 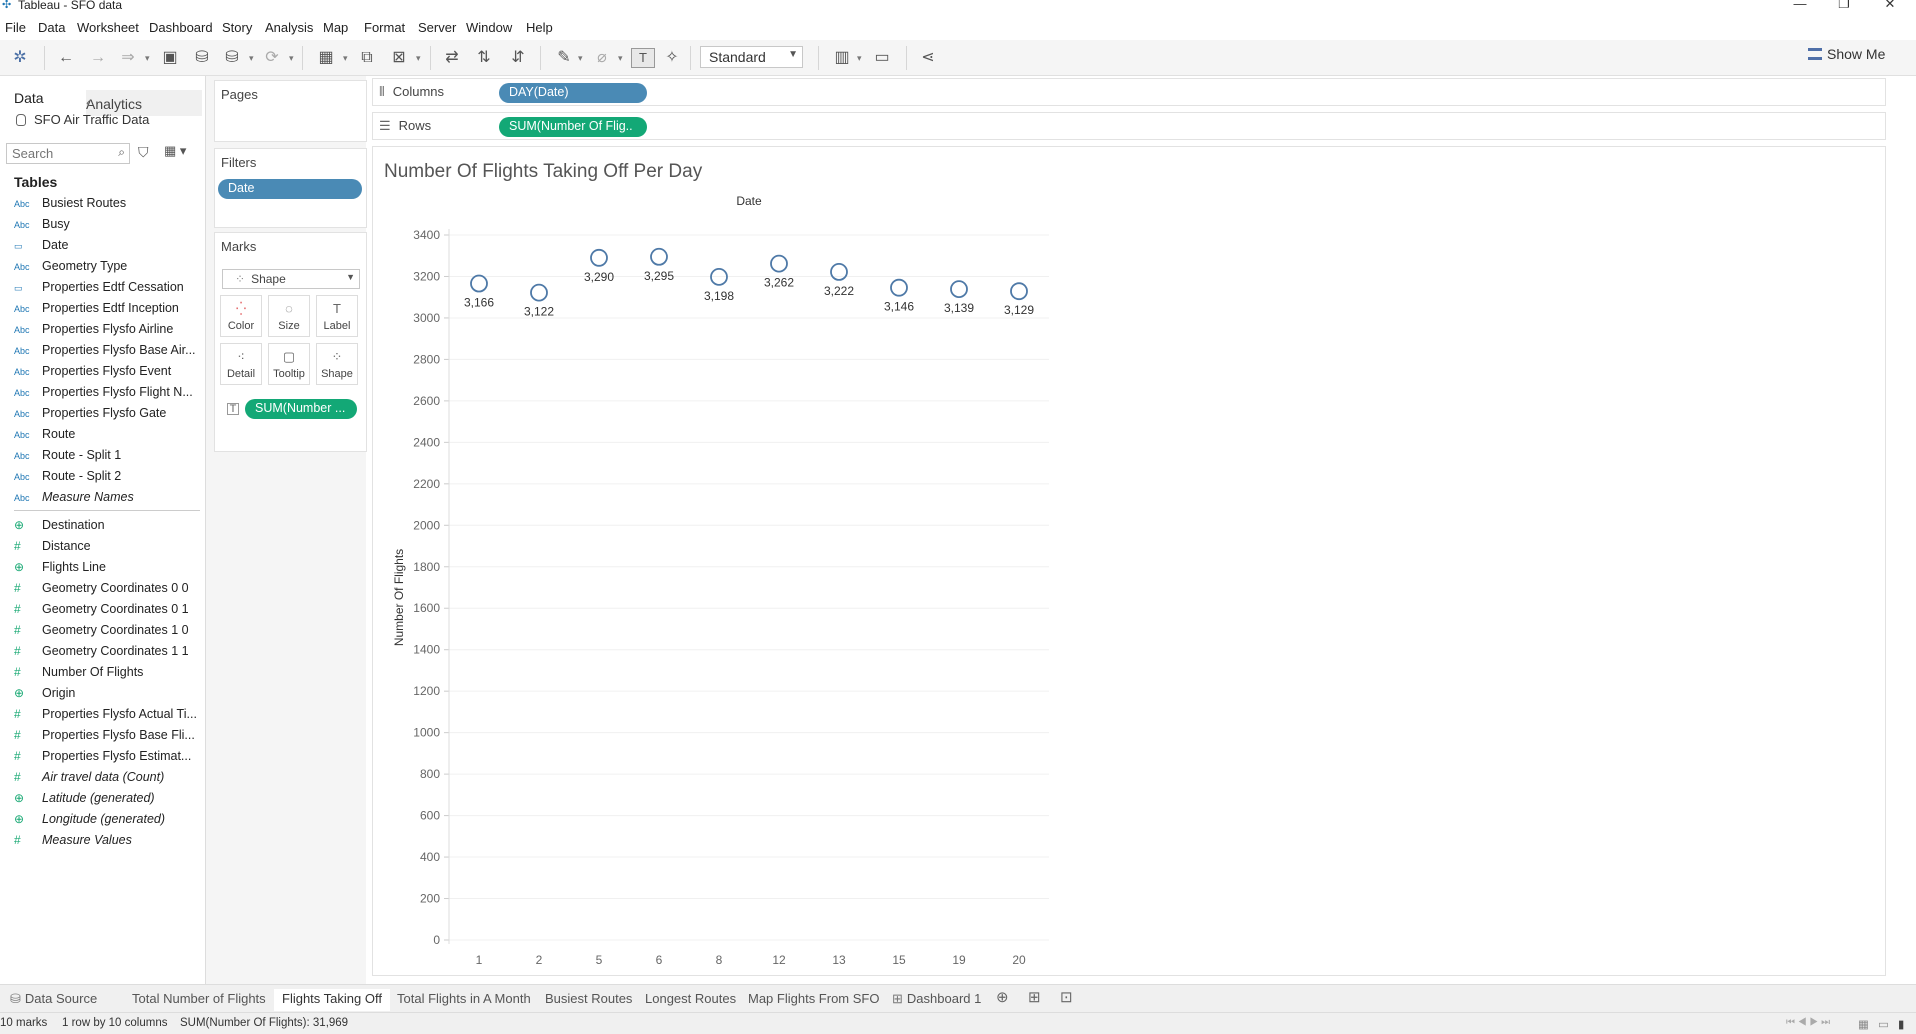 What do you see at coordinates (232, 58) in the screenshot?
I see `pause-updates-icon: ⛁` at bounding box center [232, 58].